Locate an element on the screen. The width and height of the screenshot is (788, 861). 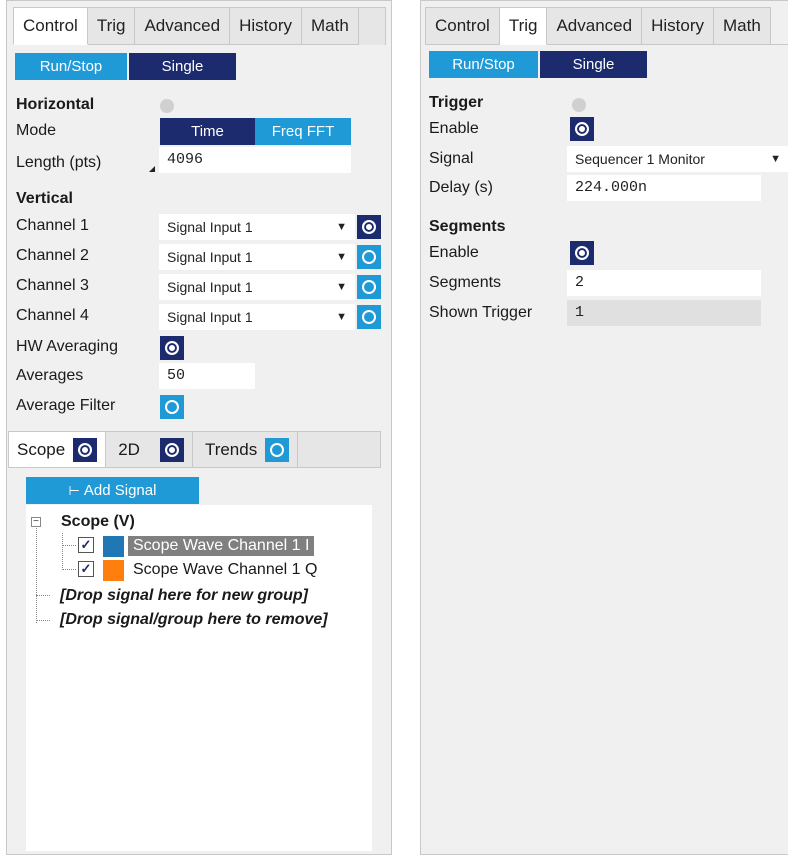
channel-3-select: Signal Input 1 ▼ is located at coordinates (257, 287).